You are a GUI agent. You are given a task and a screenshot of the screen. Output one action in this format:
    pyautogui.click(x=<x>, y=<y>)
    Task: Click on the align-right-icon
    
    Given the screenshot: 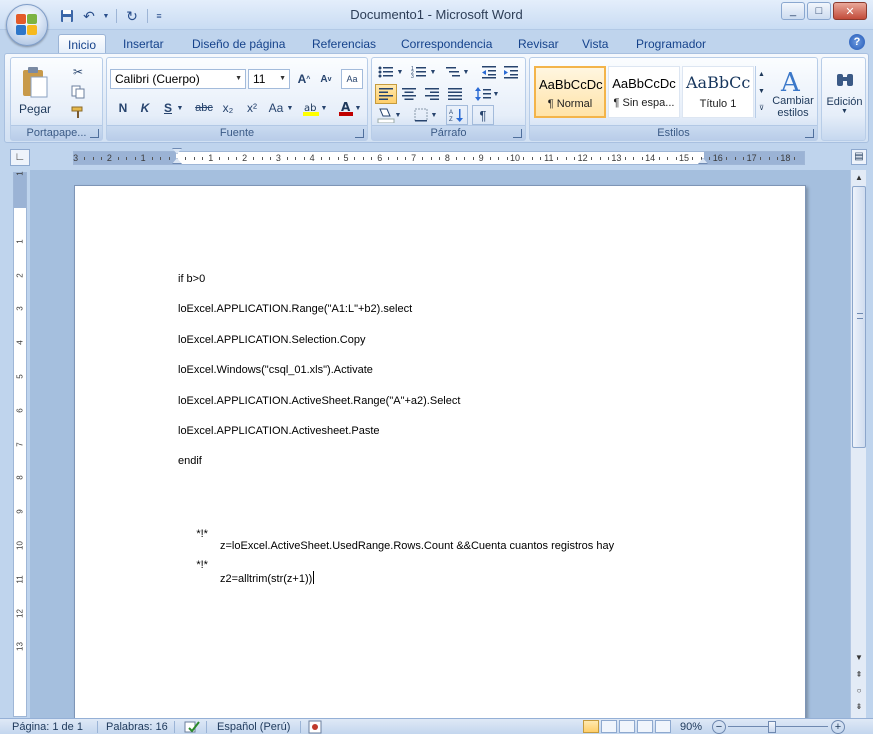 What is the action you would take?
    pyautogui.click(x=432, y=94)
    